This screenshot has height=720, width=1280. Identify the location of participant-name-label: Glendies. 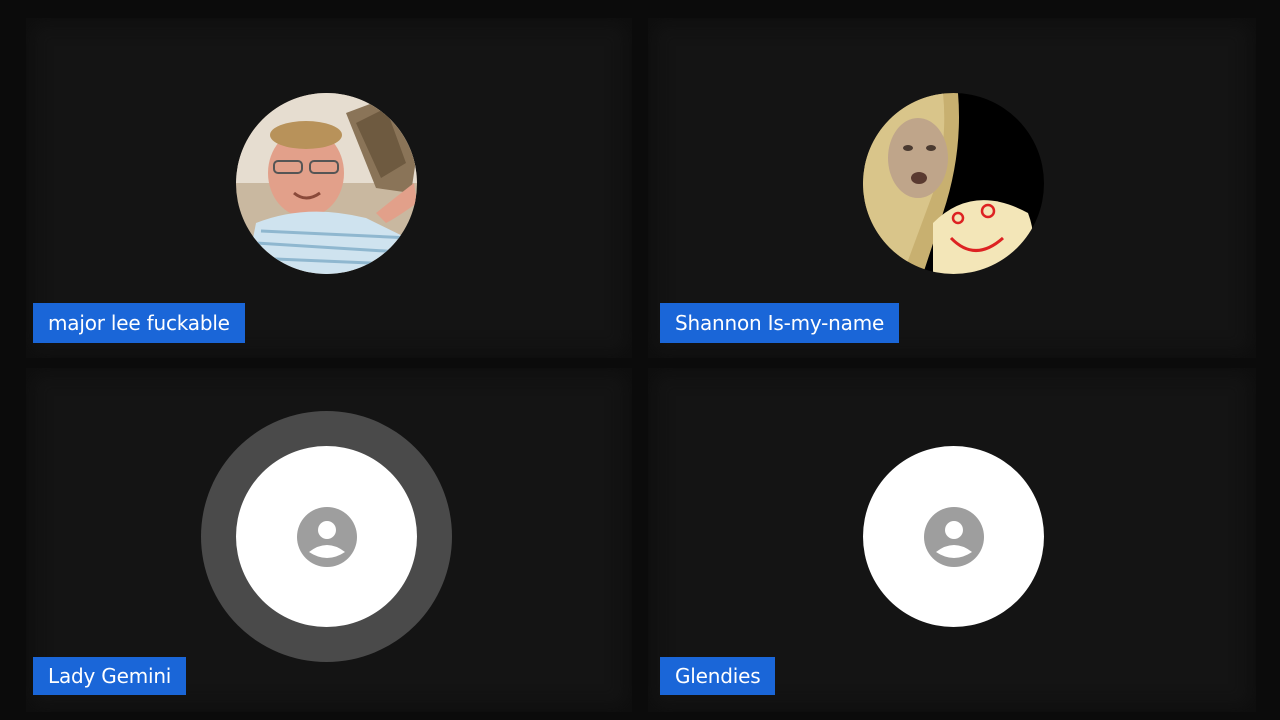
(718, 676).